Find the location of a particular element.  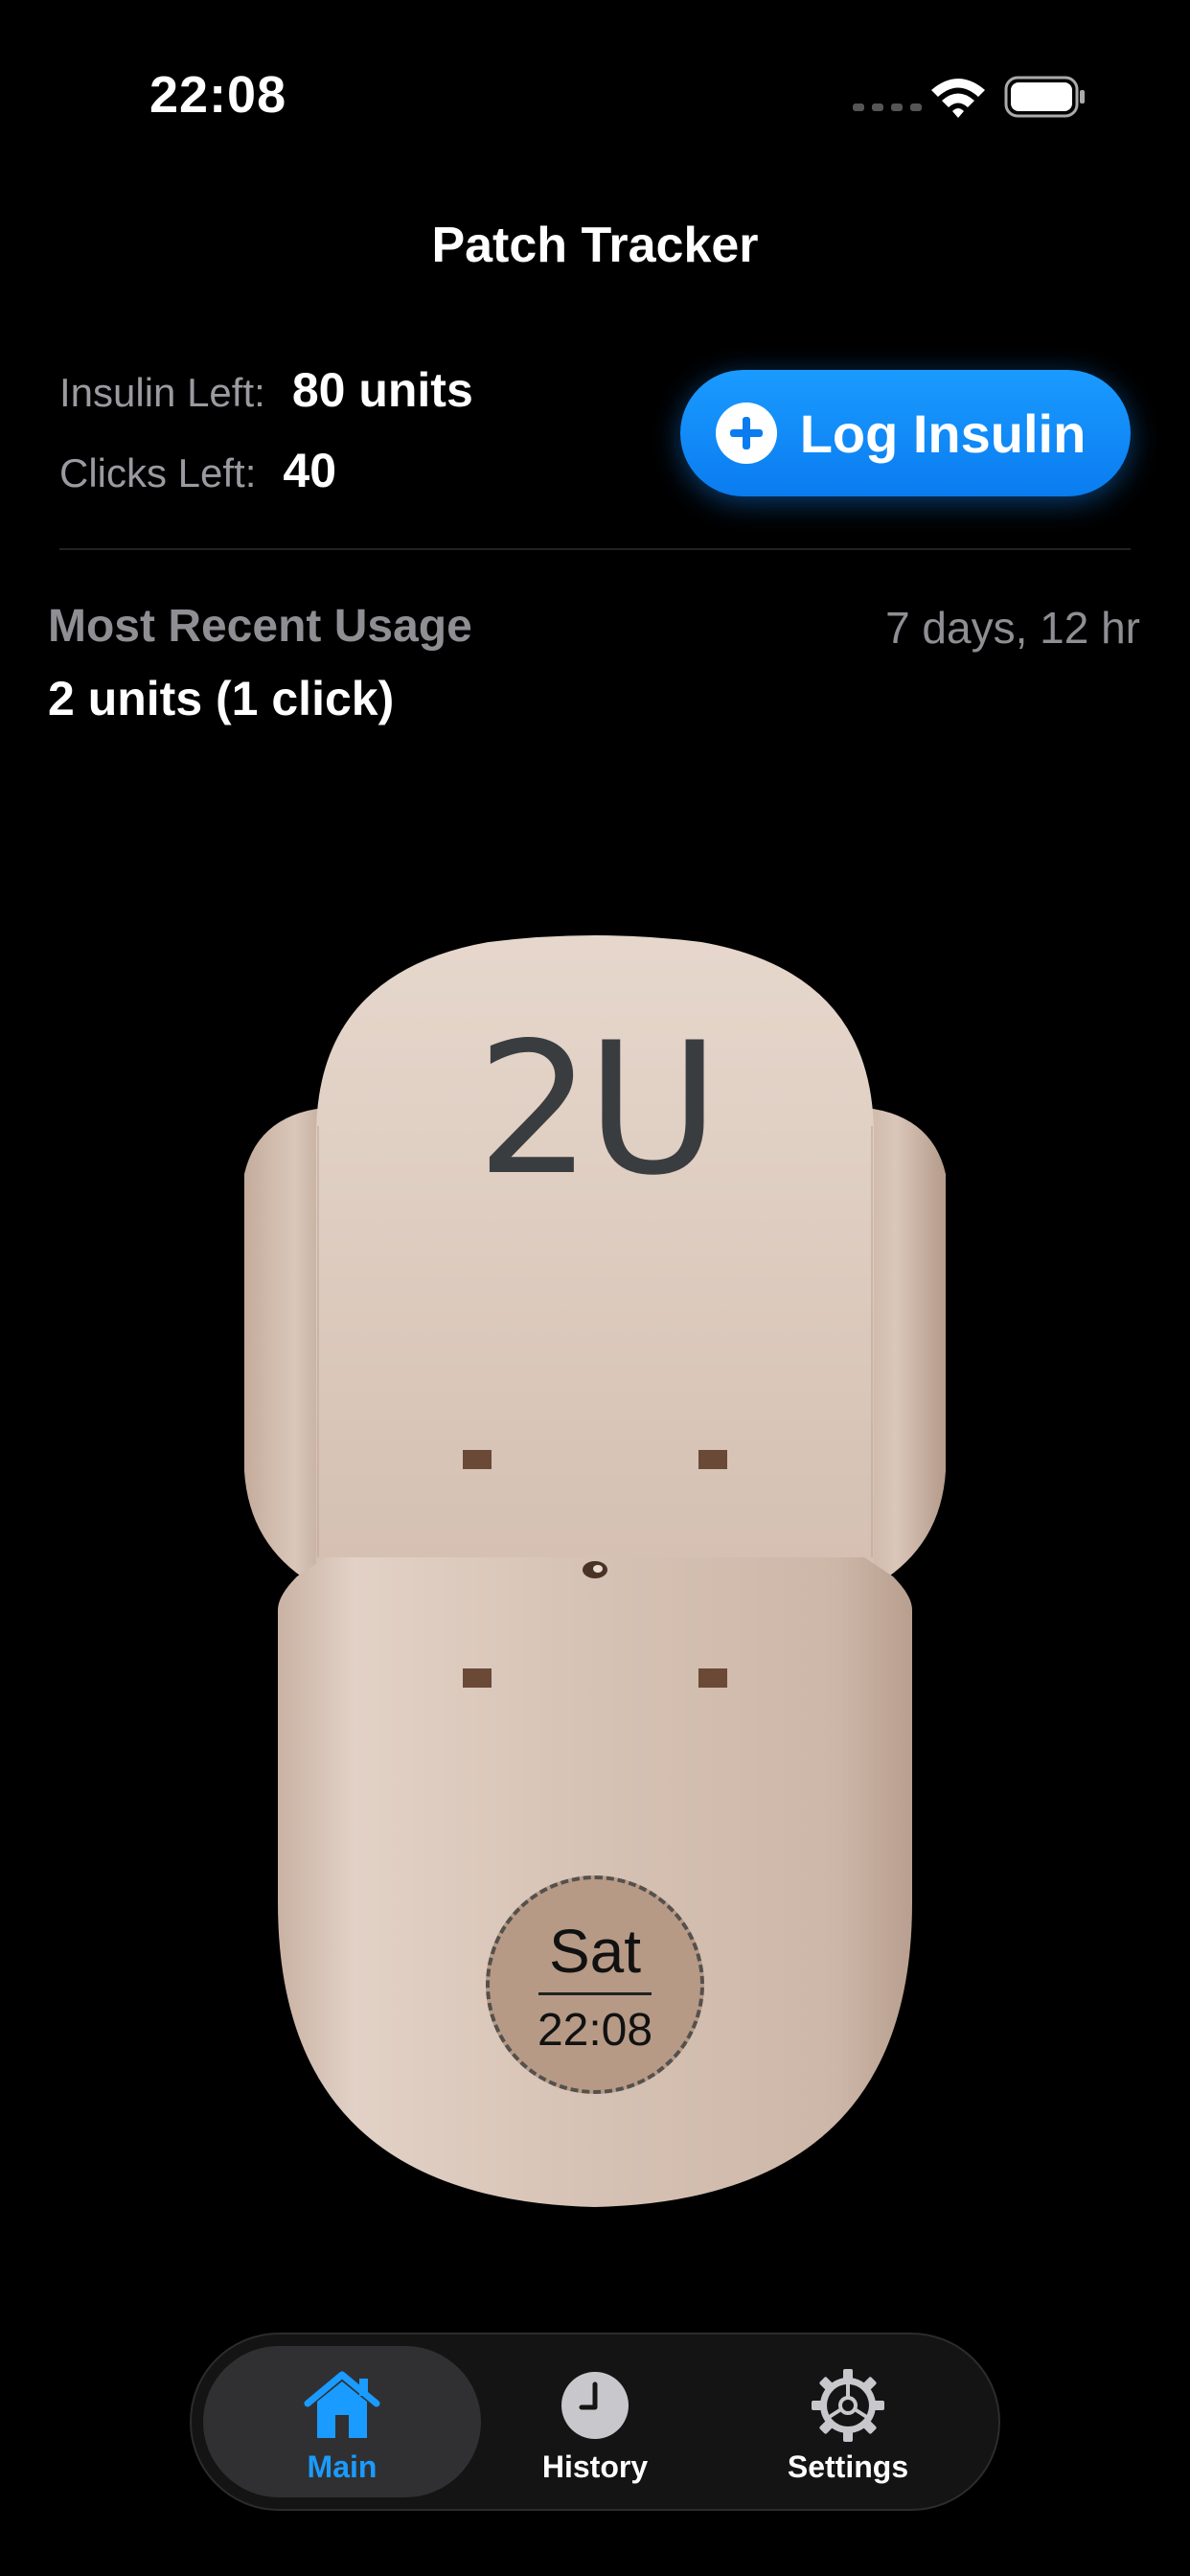

tab-history: History is located at coordinates (595, 2421).